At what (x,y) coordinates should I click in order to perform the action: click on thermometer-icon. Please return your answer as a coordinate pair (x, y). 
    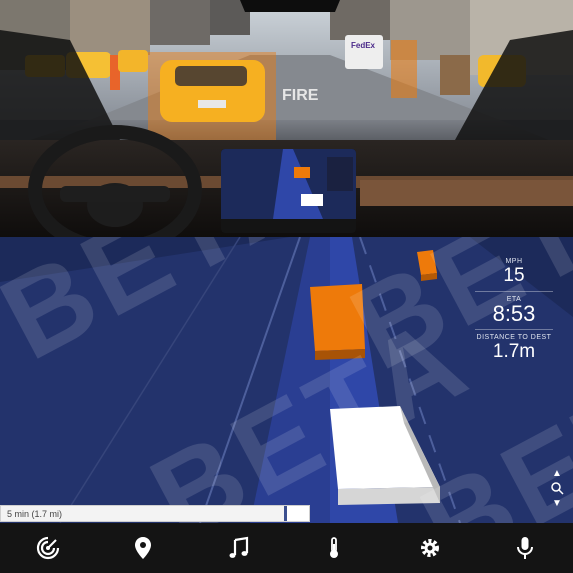
    Looking at the image, I should click on (334, 547).